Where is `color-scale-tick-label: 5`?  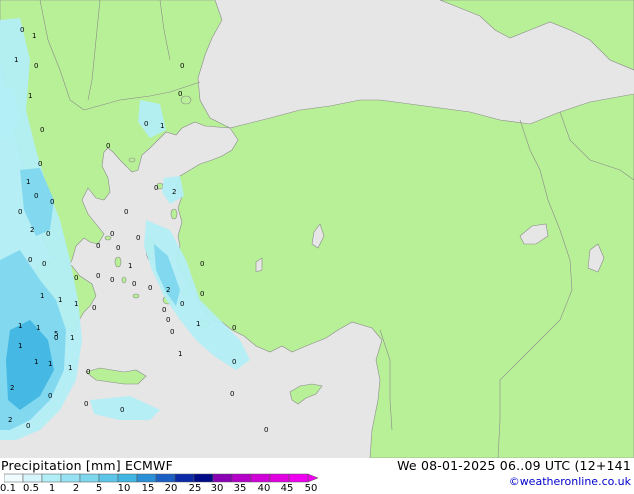
color-scale-tick-label: 5 is located at coordinates (99, 488).